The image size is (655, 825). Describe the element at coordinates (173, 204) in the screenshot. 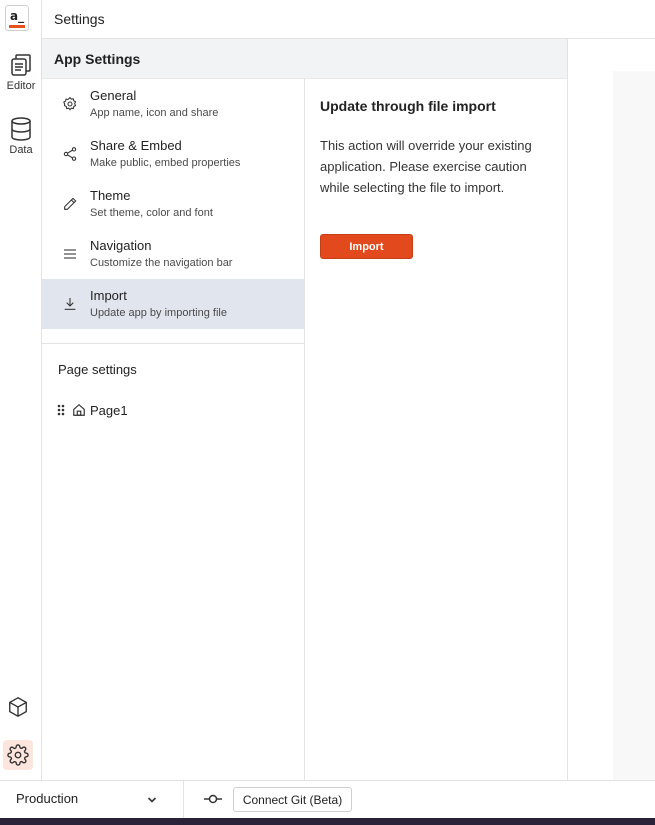

I see `menu-item-theme: Theme Set theme, color and font` at that location.